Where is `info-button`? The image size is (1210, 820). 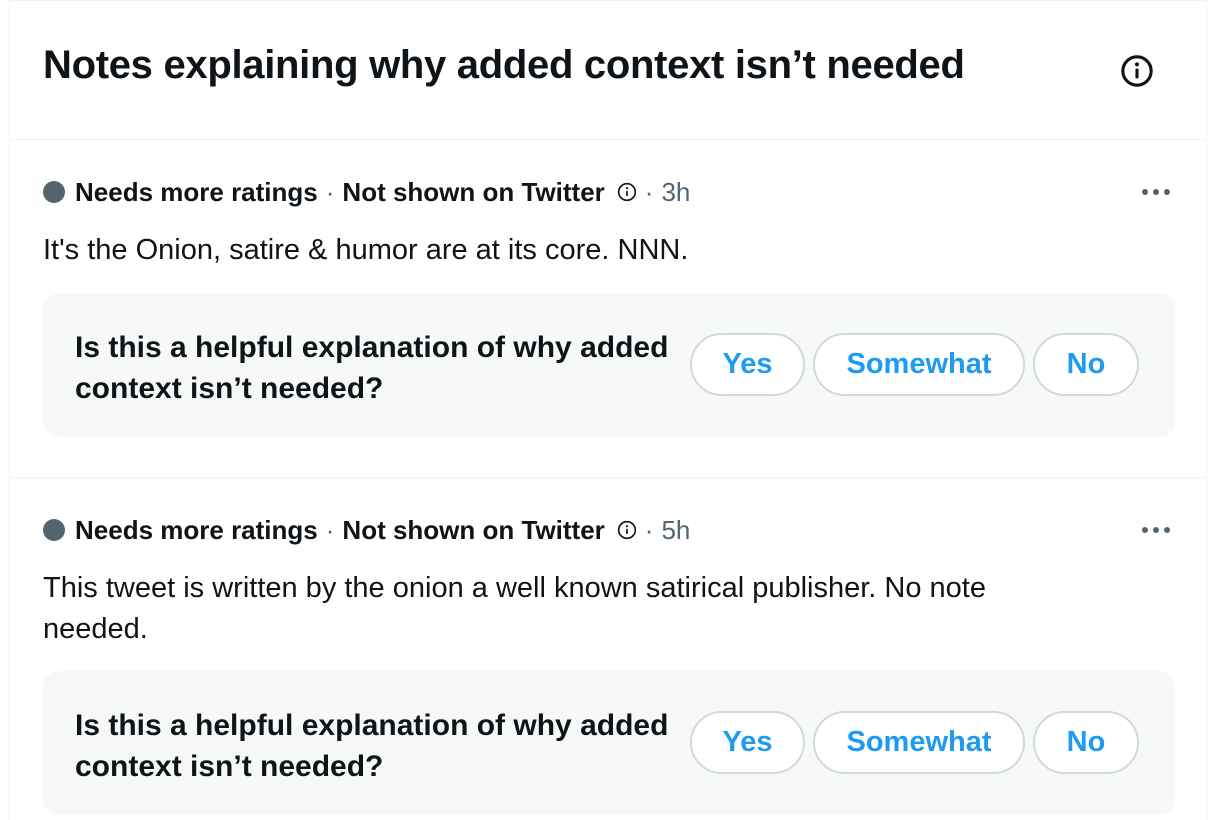 info-button is located at coordinates (1137, 71).